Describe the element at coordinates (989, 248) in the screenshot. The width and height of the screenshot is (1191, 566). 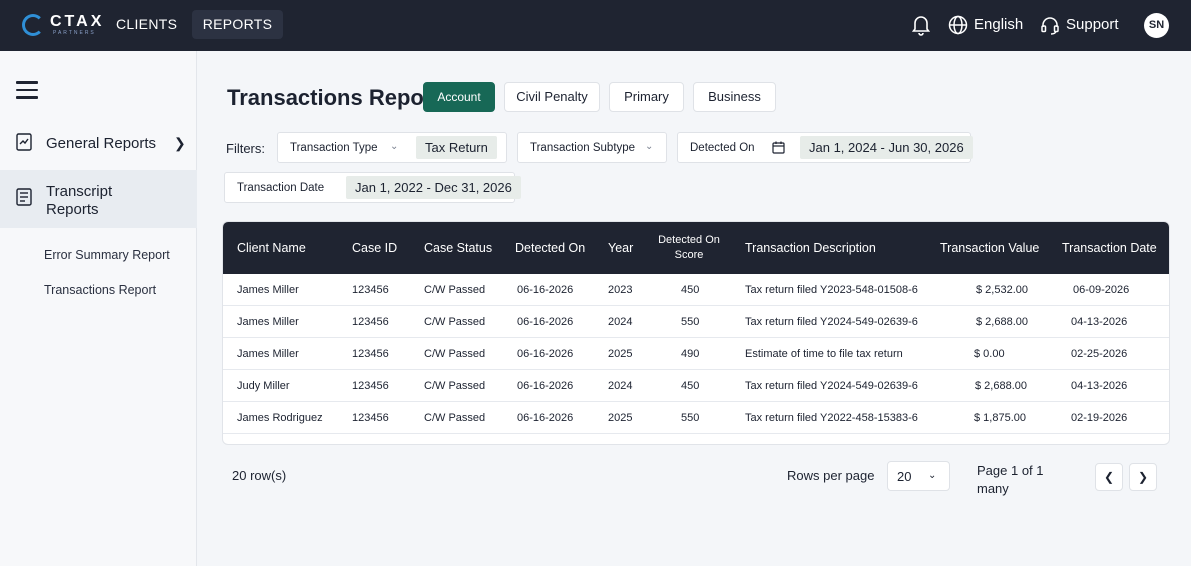
I see `col-transaction-value: Transaction Value` at that location.